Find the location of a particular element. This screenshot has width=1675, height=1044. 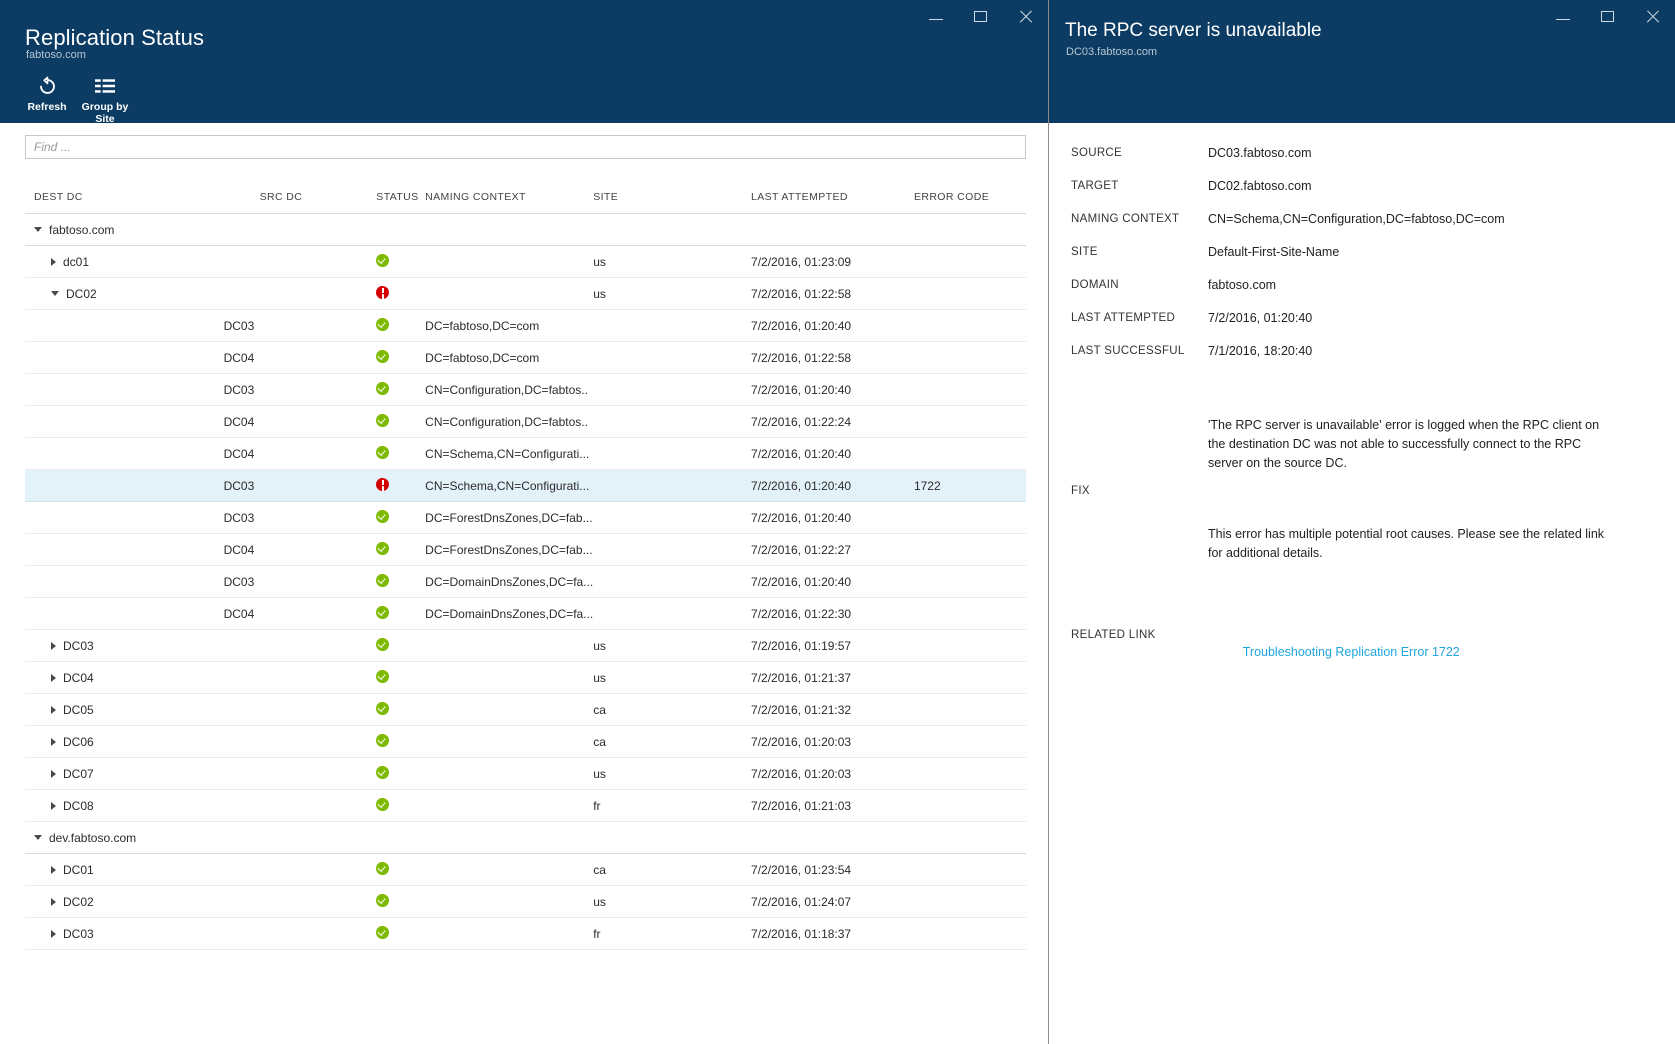

minimize-button is located at coordinates (935, 16).